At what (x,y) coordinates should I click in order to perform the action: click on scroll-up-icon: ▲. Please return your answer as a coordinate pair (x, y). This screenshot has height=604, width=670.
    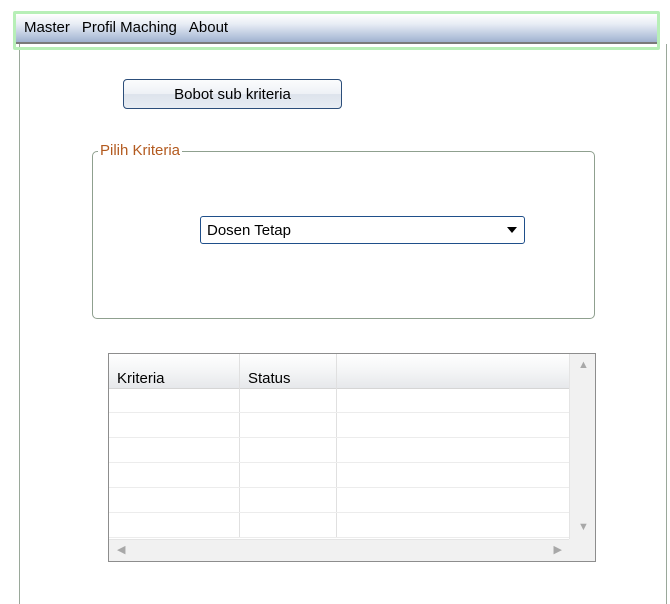
    Looking at the image, I should click on (583, 365).